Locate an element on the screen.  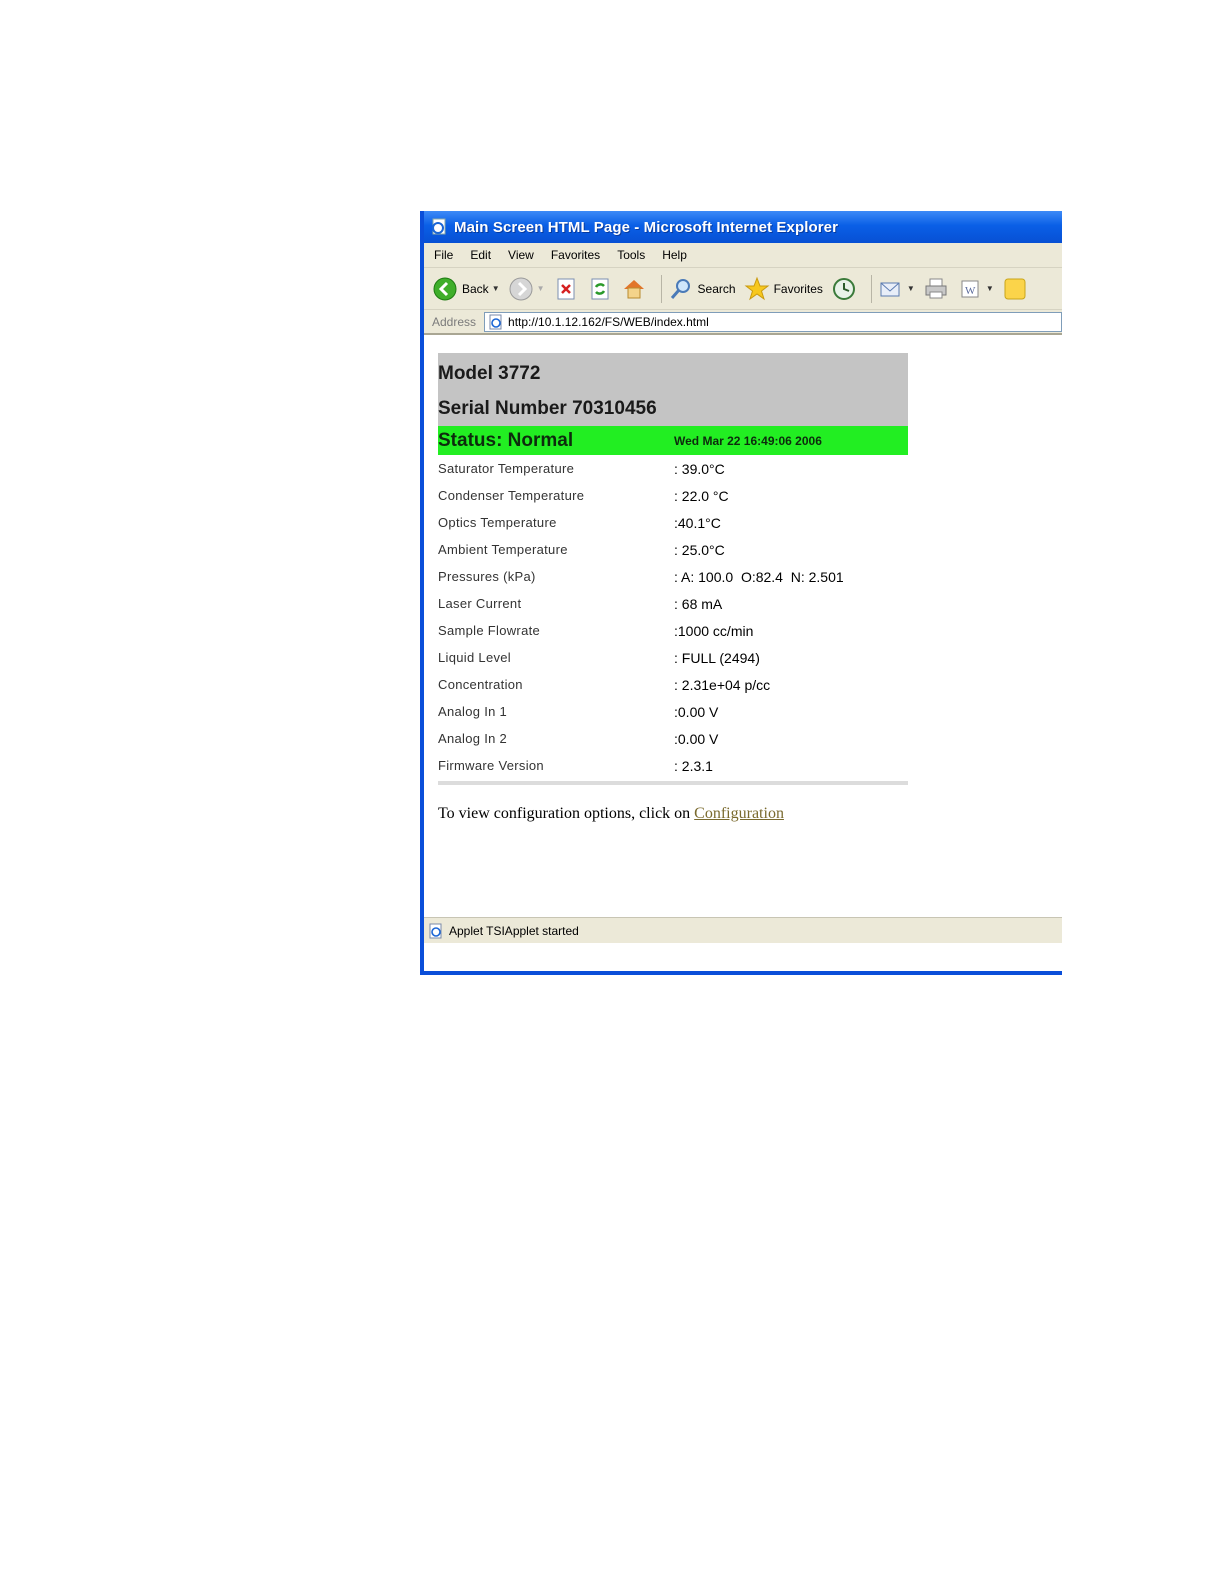
home-icon is located at coordinates (633, 288).